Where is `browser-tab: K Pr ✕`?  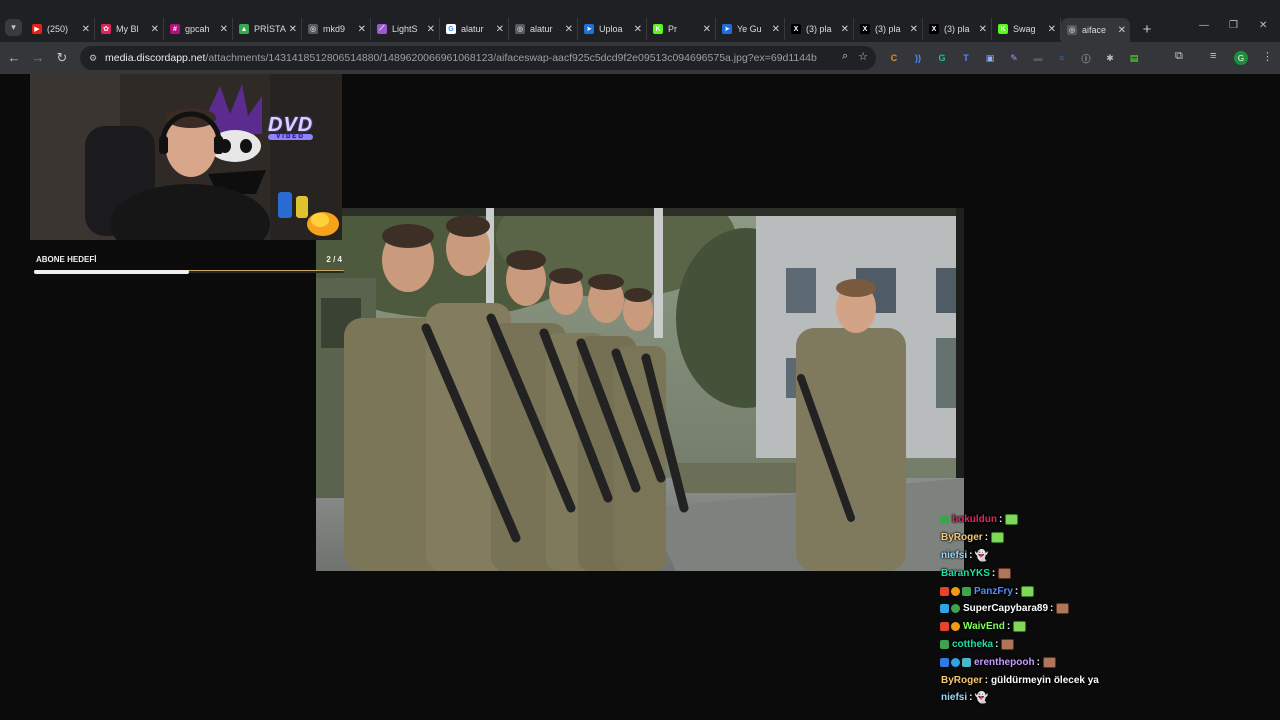
browser-tab: K Pr ✕ is located at coordinates (681, 29).